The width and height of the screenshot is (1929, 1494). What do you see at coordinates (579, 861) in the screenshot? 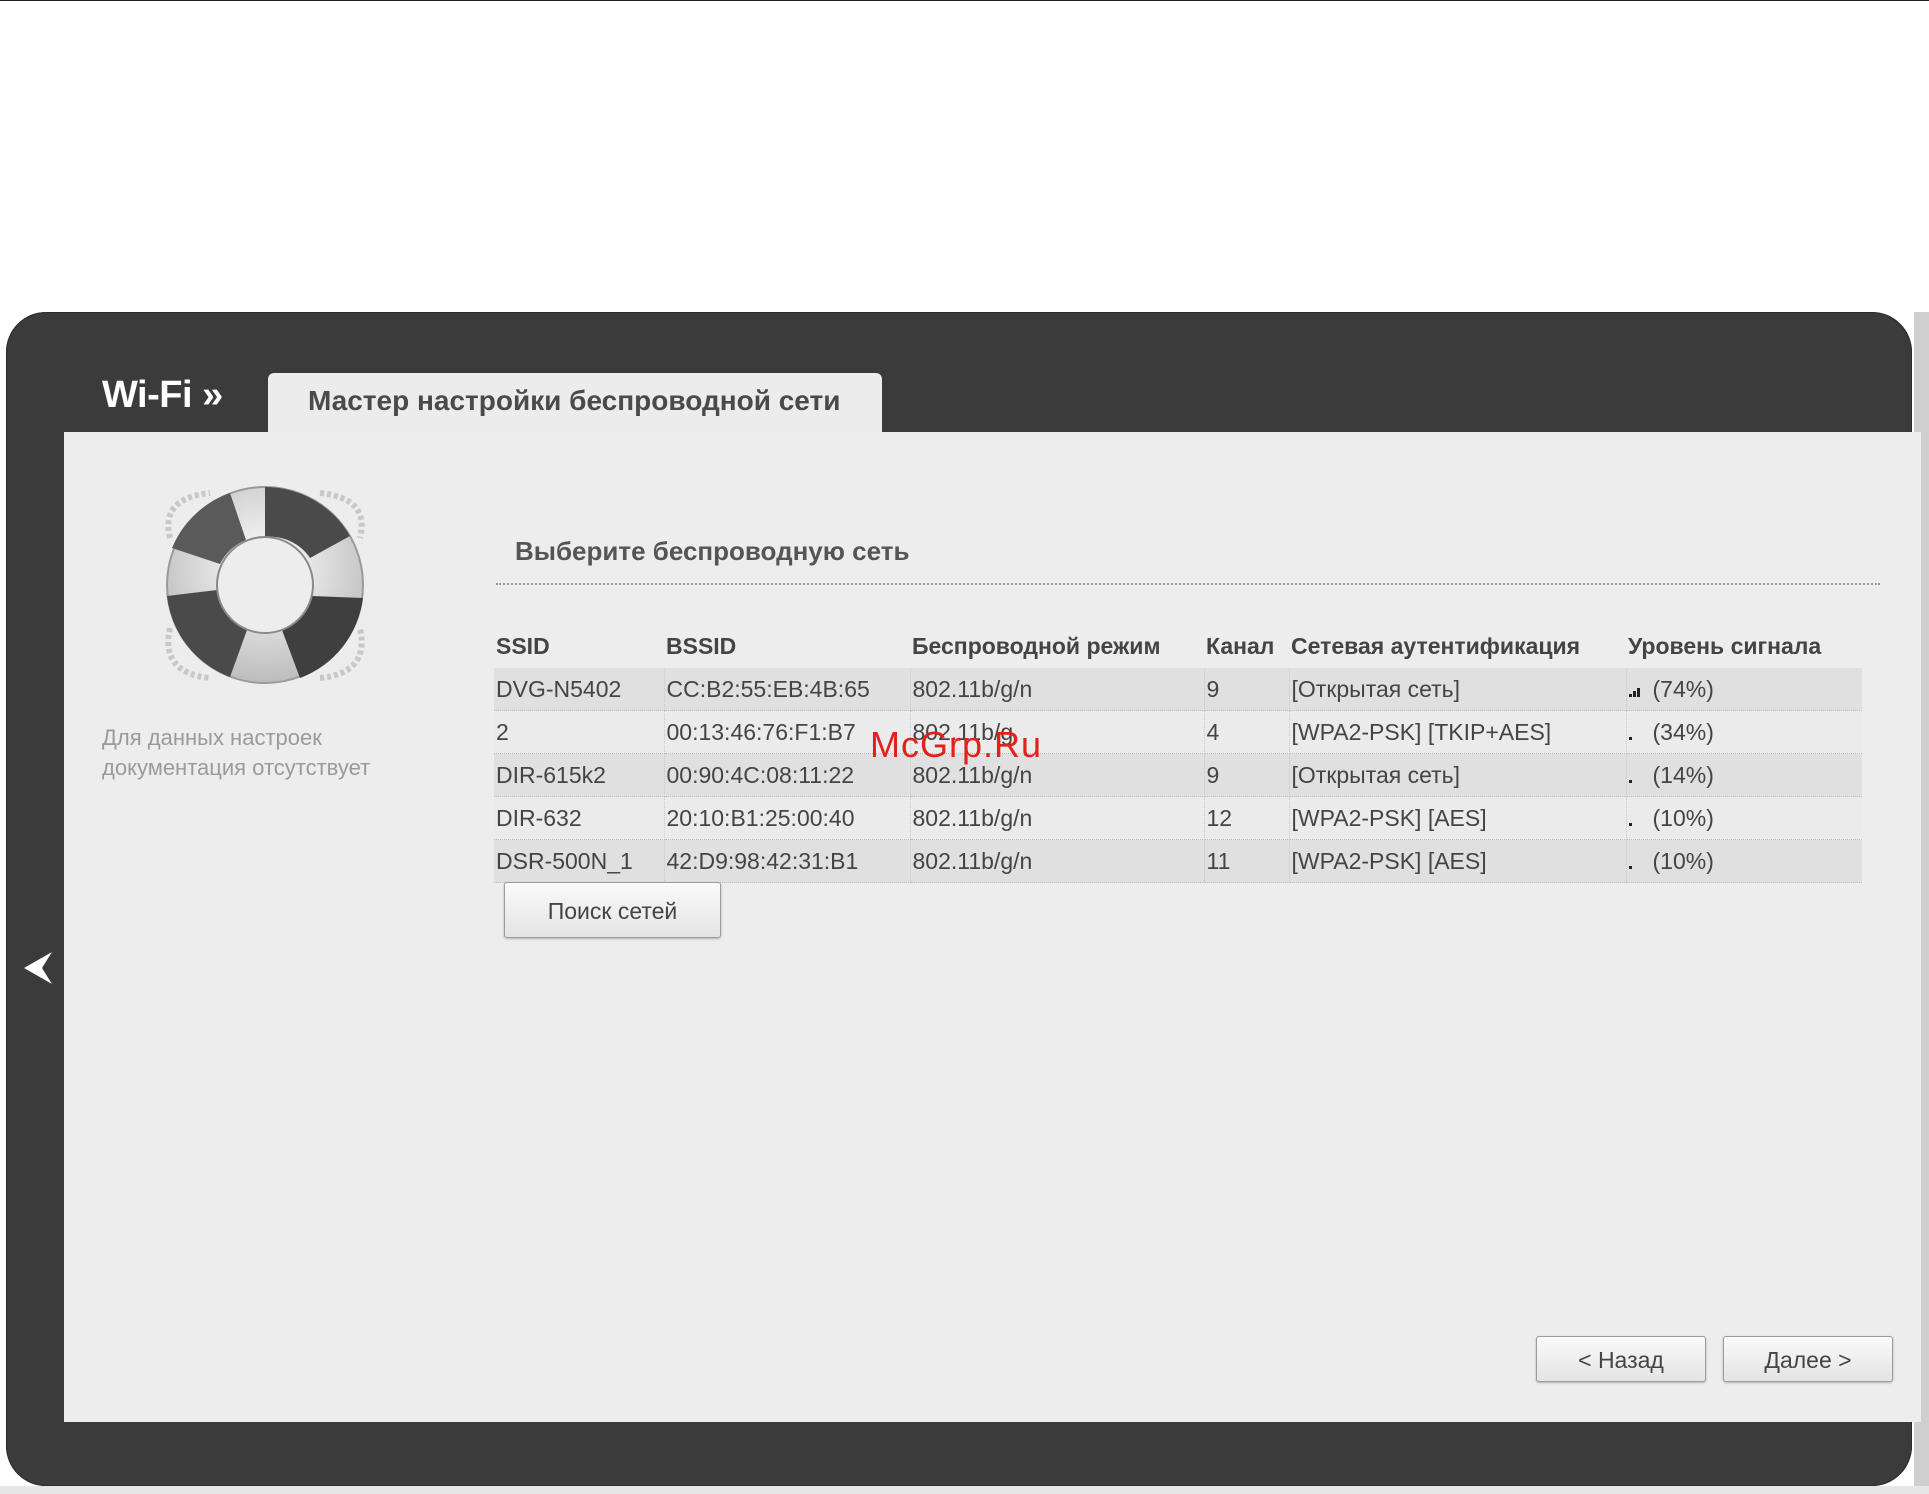
I see `cell-ssid: DSR-500N_1` at bounding box center [579, 861].